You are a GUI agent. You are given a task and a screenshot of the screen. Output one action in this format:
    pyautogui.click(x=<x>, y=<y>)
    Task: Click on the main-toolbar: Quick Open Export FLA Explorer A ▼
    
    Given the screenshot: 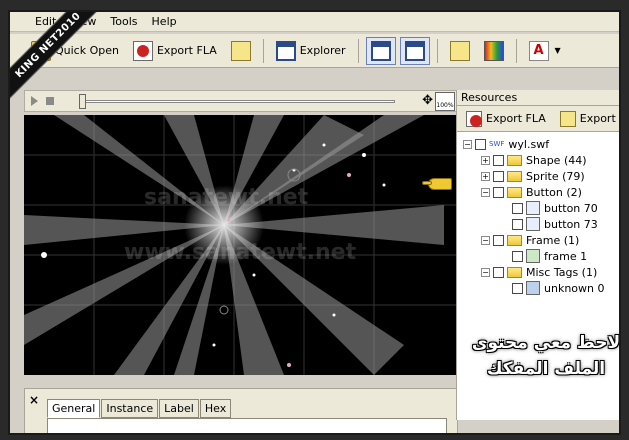 What is the action you would take?
    pyautogui.click(x=314, y=51)
    